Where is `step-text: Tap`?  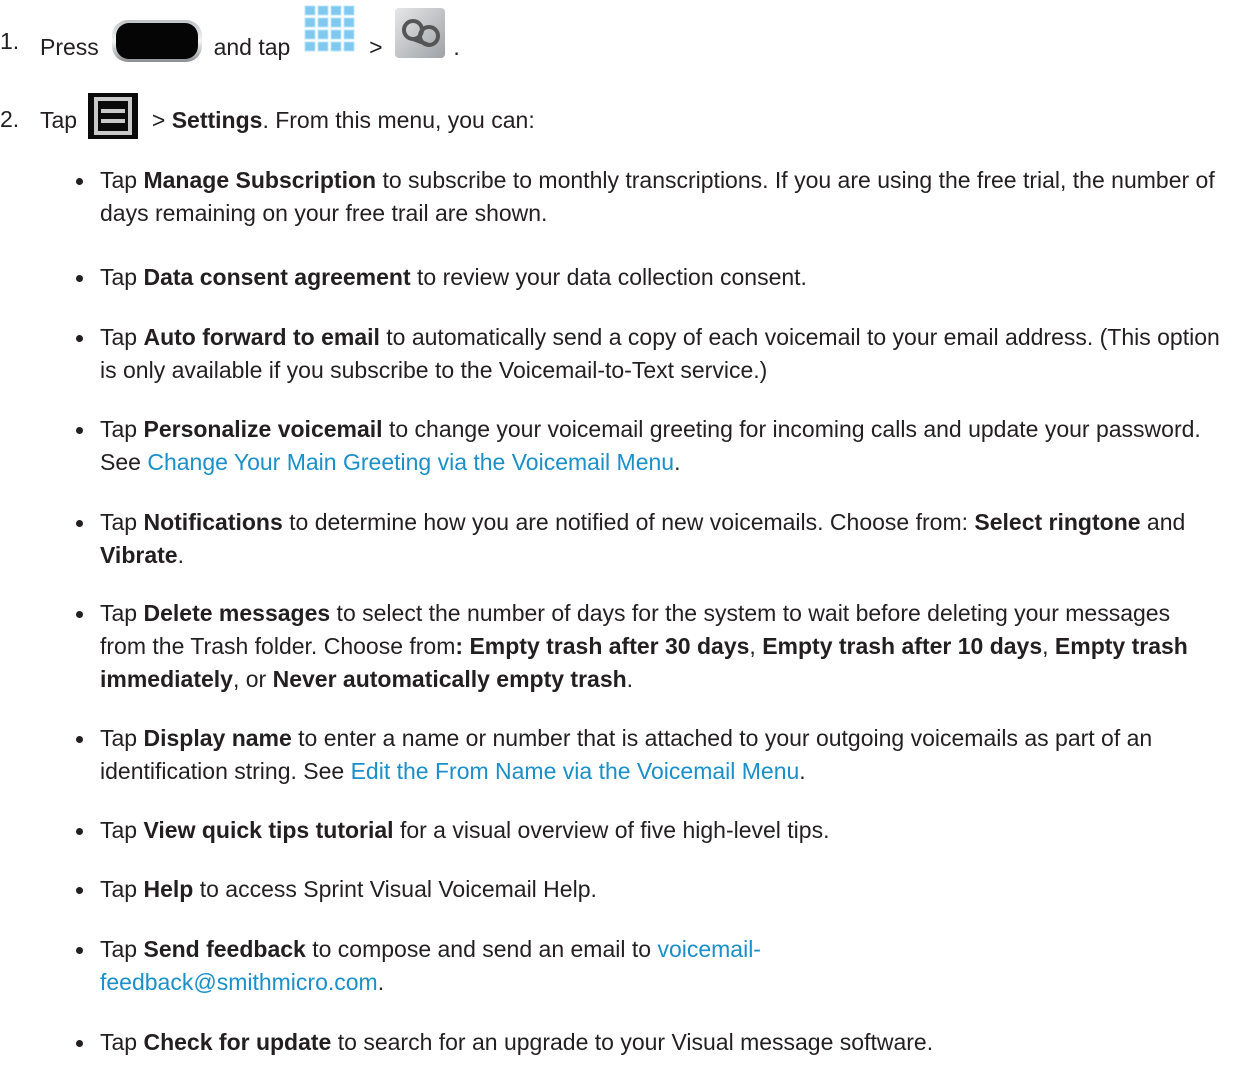 step-text: Tap is located at coordinates (59, 120).